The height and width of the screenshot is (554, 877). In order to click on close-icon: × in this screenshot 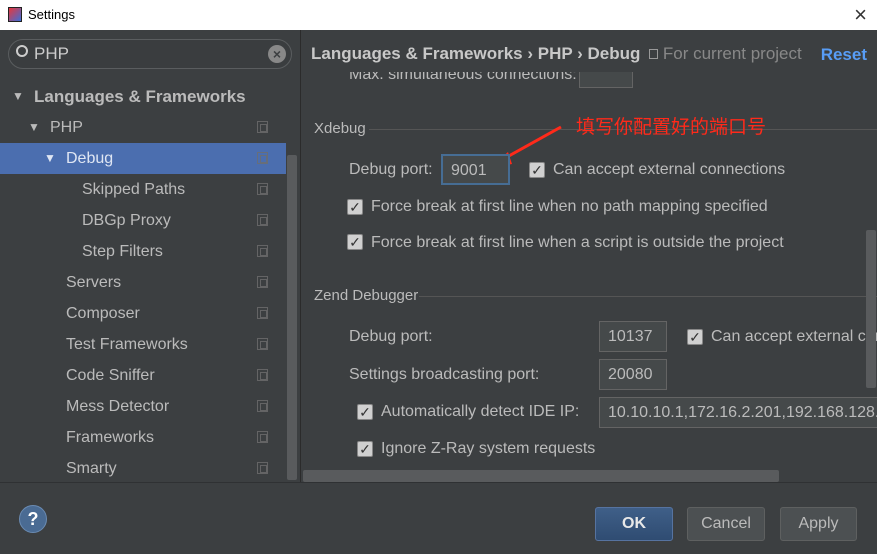, I will do `click(860, 15)`.